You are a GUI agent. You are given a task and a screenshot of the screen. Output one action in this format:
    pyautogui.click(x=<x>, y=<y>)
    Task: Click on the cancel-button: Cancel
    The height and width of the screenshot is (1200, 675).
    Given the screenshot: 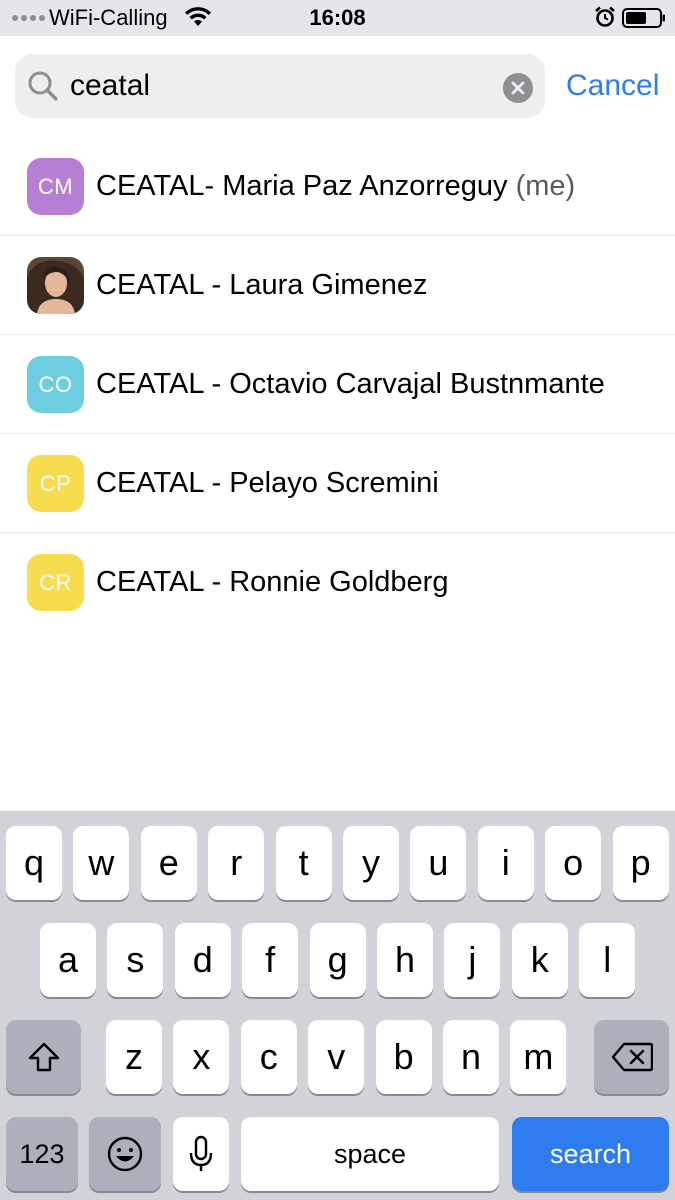 What is the action you would take?
    pyautogui.click(x=612, y=86)
    